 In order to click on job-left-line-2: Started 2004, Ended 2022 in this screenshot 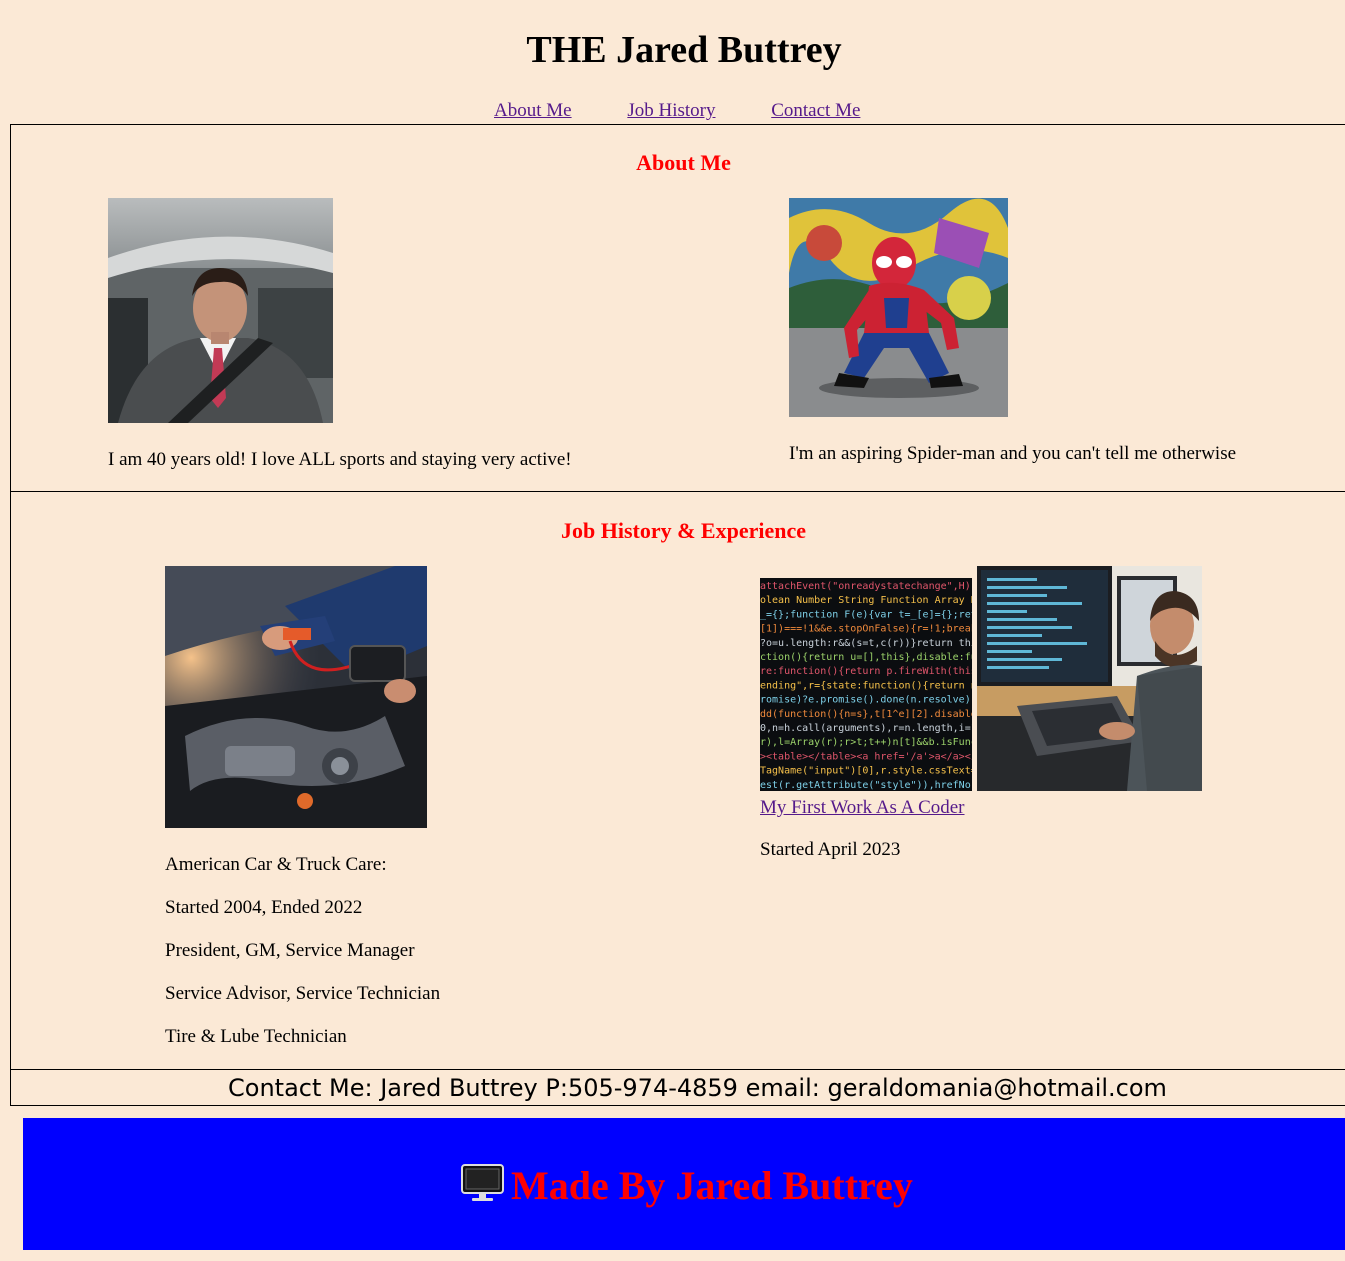, I will do `click(264, 907)`.